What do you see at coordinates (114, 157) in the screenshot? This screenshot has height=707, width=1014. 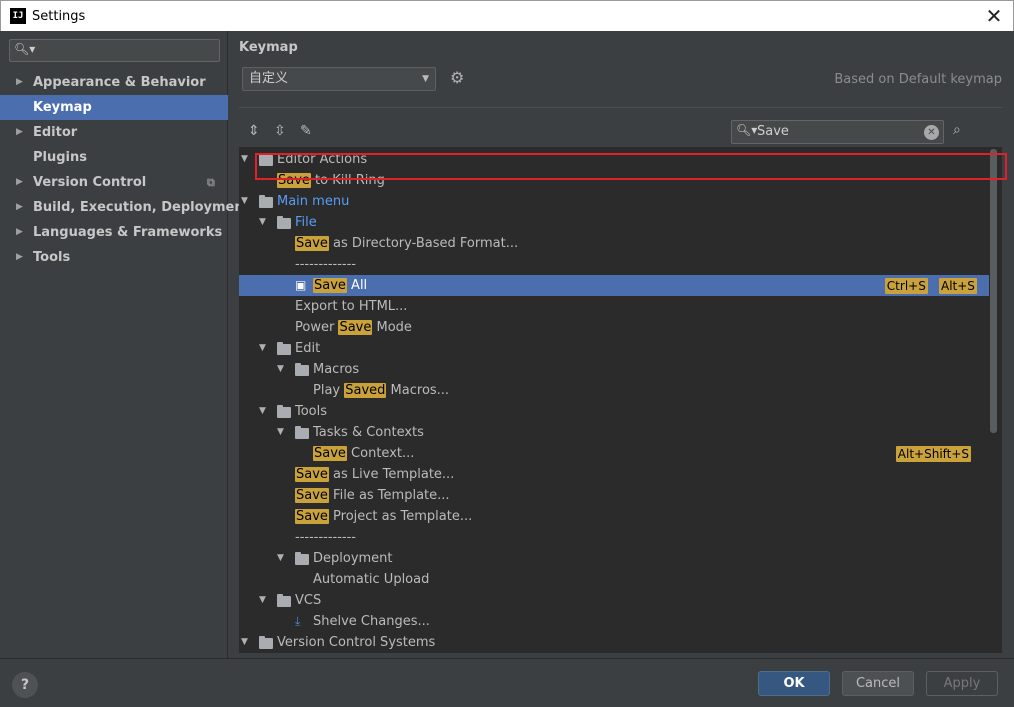 I see `sidebar-item: Plugins` at bounding box center [114, 157].